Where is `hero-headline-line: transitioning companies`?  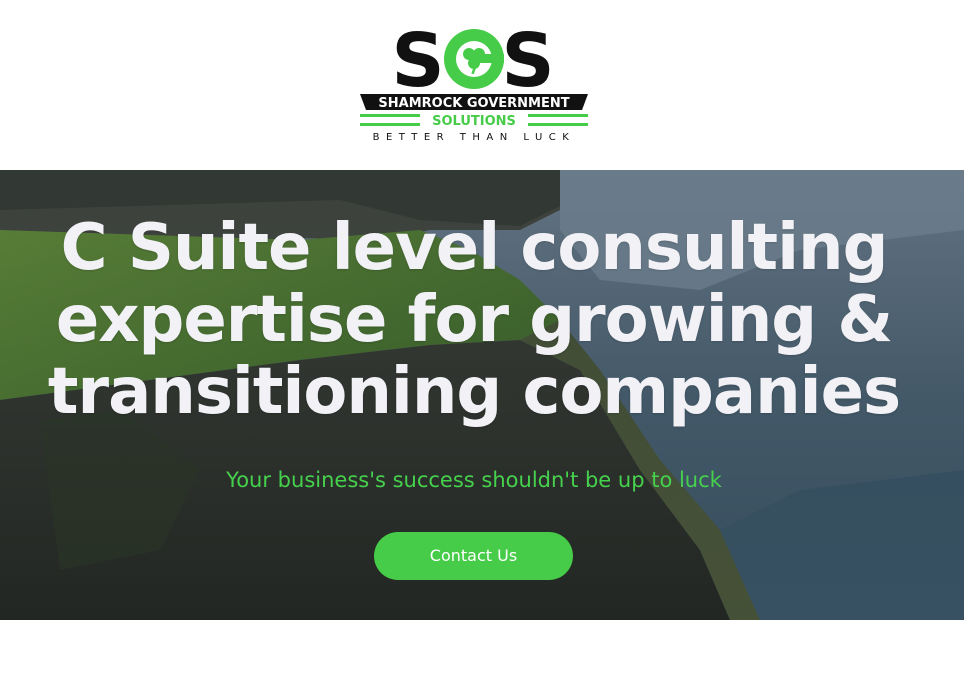
hero-headline-line: transitioning companies is located at coordinates (474, 392).